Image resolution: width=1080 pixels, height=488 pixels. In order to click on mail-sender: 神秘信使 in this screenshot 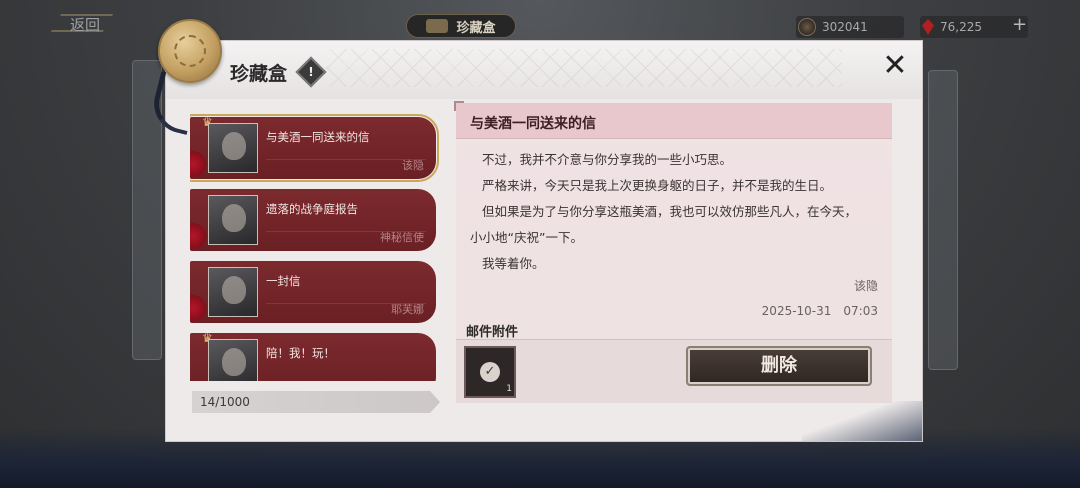, I will do `click(402, 237)`.